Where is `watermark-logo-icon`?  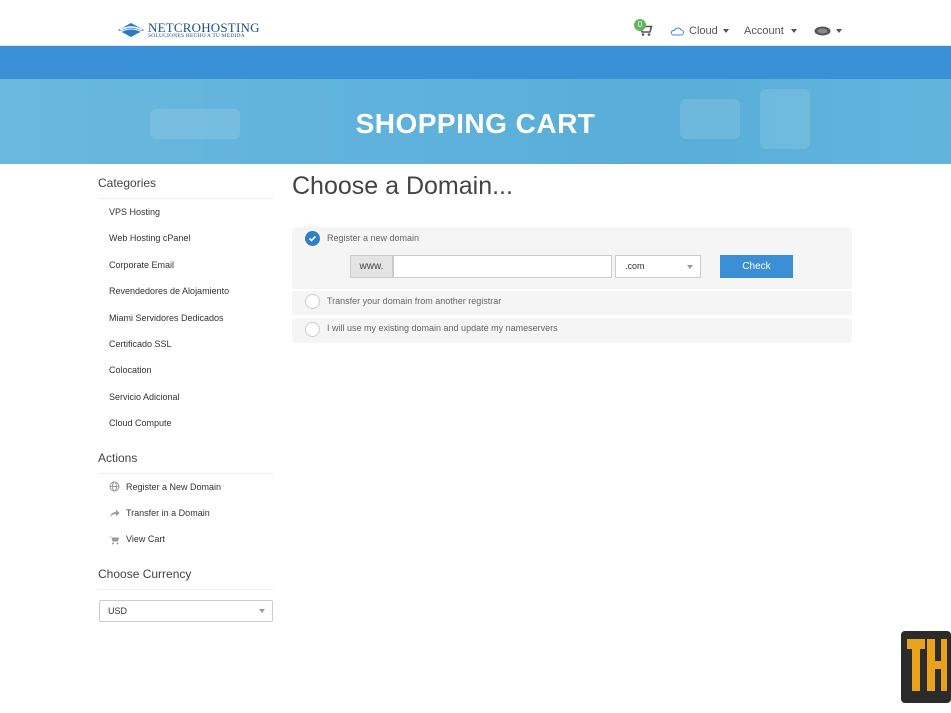
watermark-logo-icon is located at coordinates (926, 671).